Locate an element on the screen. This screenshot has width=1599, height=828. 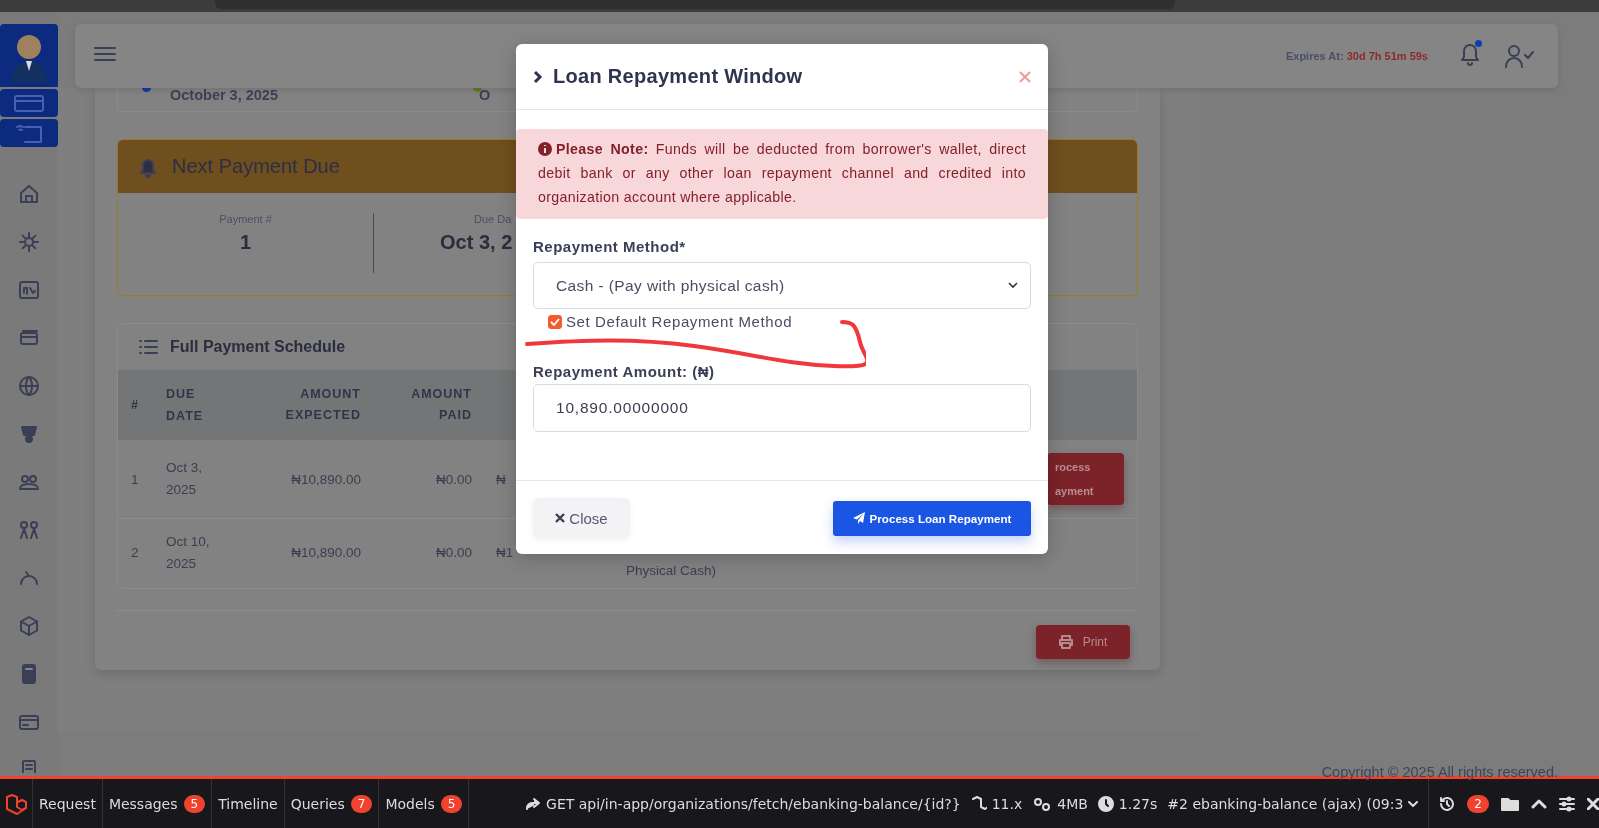
printer-icon is located at coordinates (1065, 642).